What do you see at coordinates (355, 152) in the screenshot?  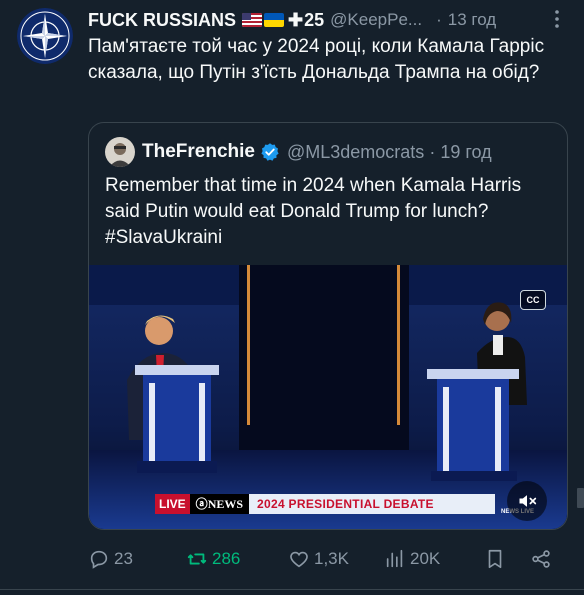 I see `quoted-author-handle: @ML3democrats` at bounding box center [355, 152].